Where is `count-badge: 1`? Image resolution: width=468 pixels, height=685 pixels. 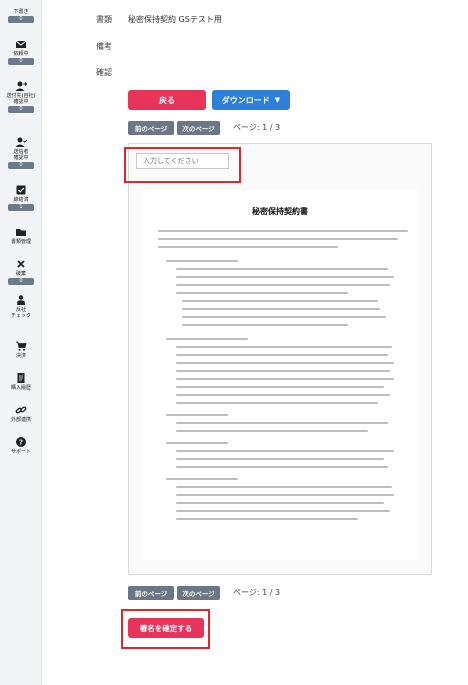
count-badge: 1 is located at coordinates (21, 207).